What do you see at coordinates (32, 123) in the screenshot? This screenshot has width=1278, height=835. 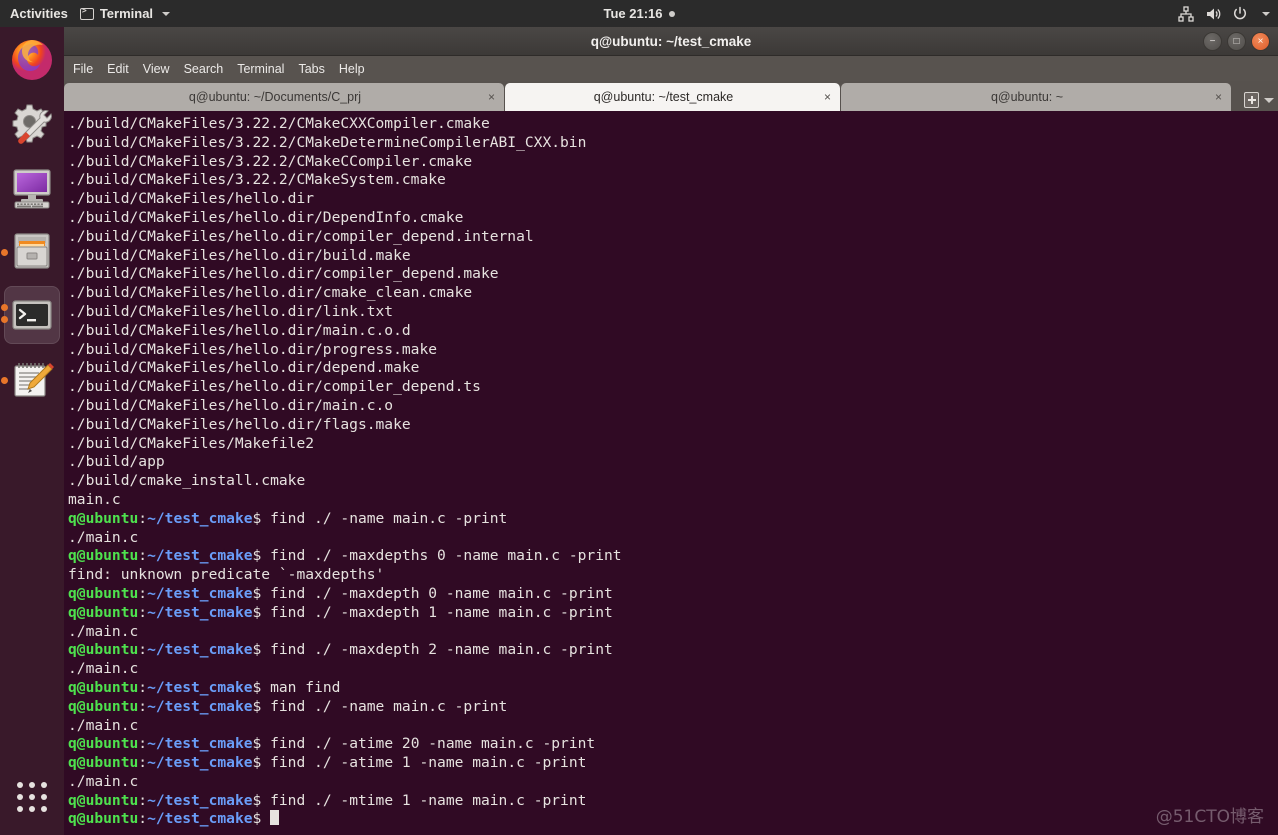 I see `dock-item-software-tools` at bounding box center [32, 123].